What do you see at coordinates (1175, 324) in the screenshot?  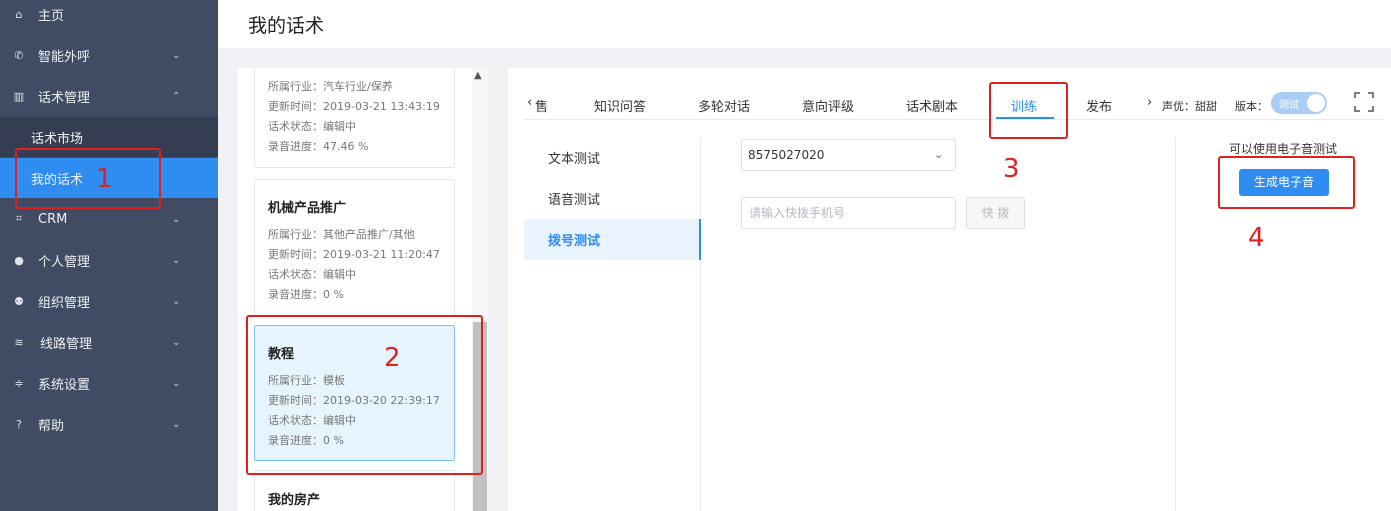 I see `content-divider` at bounding box center [1175, 324].